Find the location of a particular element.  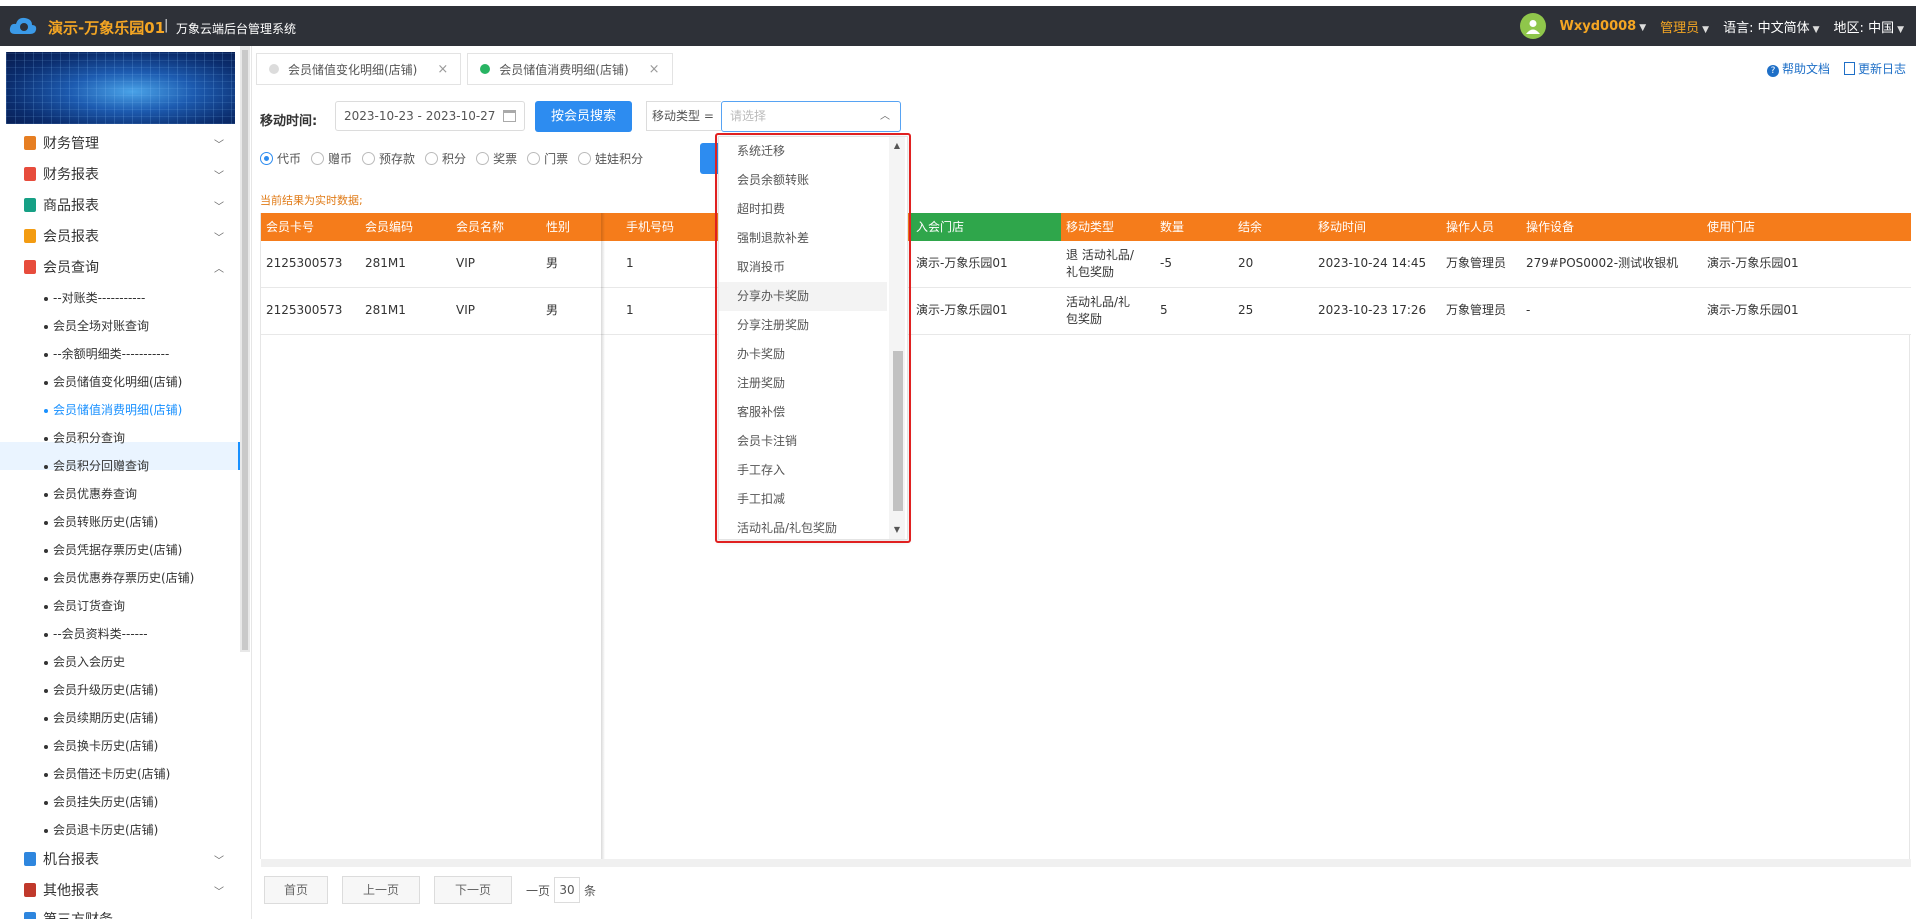

menu-finance-report: 财务报表 ﹀ is located at coordinates (124, 174).